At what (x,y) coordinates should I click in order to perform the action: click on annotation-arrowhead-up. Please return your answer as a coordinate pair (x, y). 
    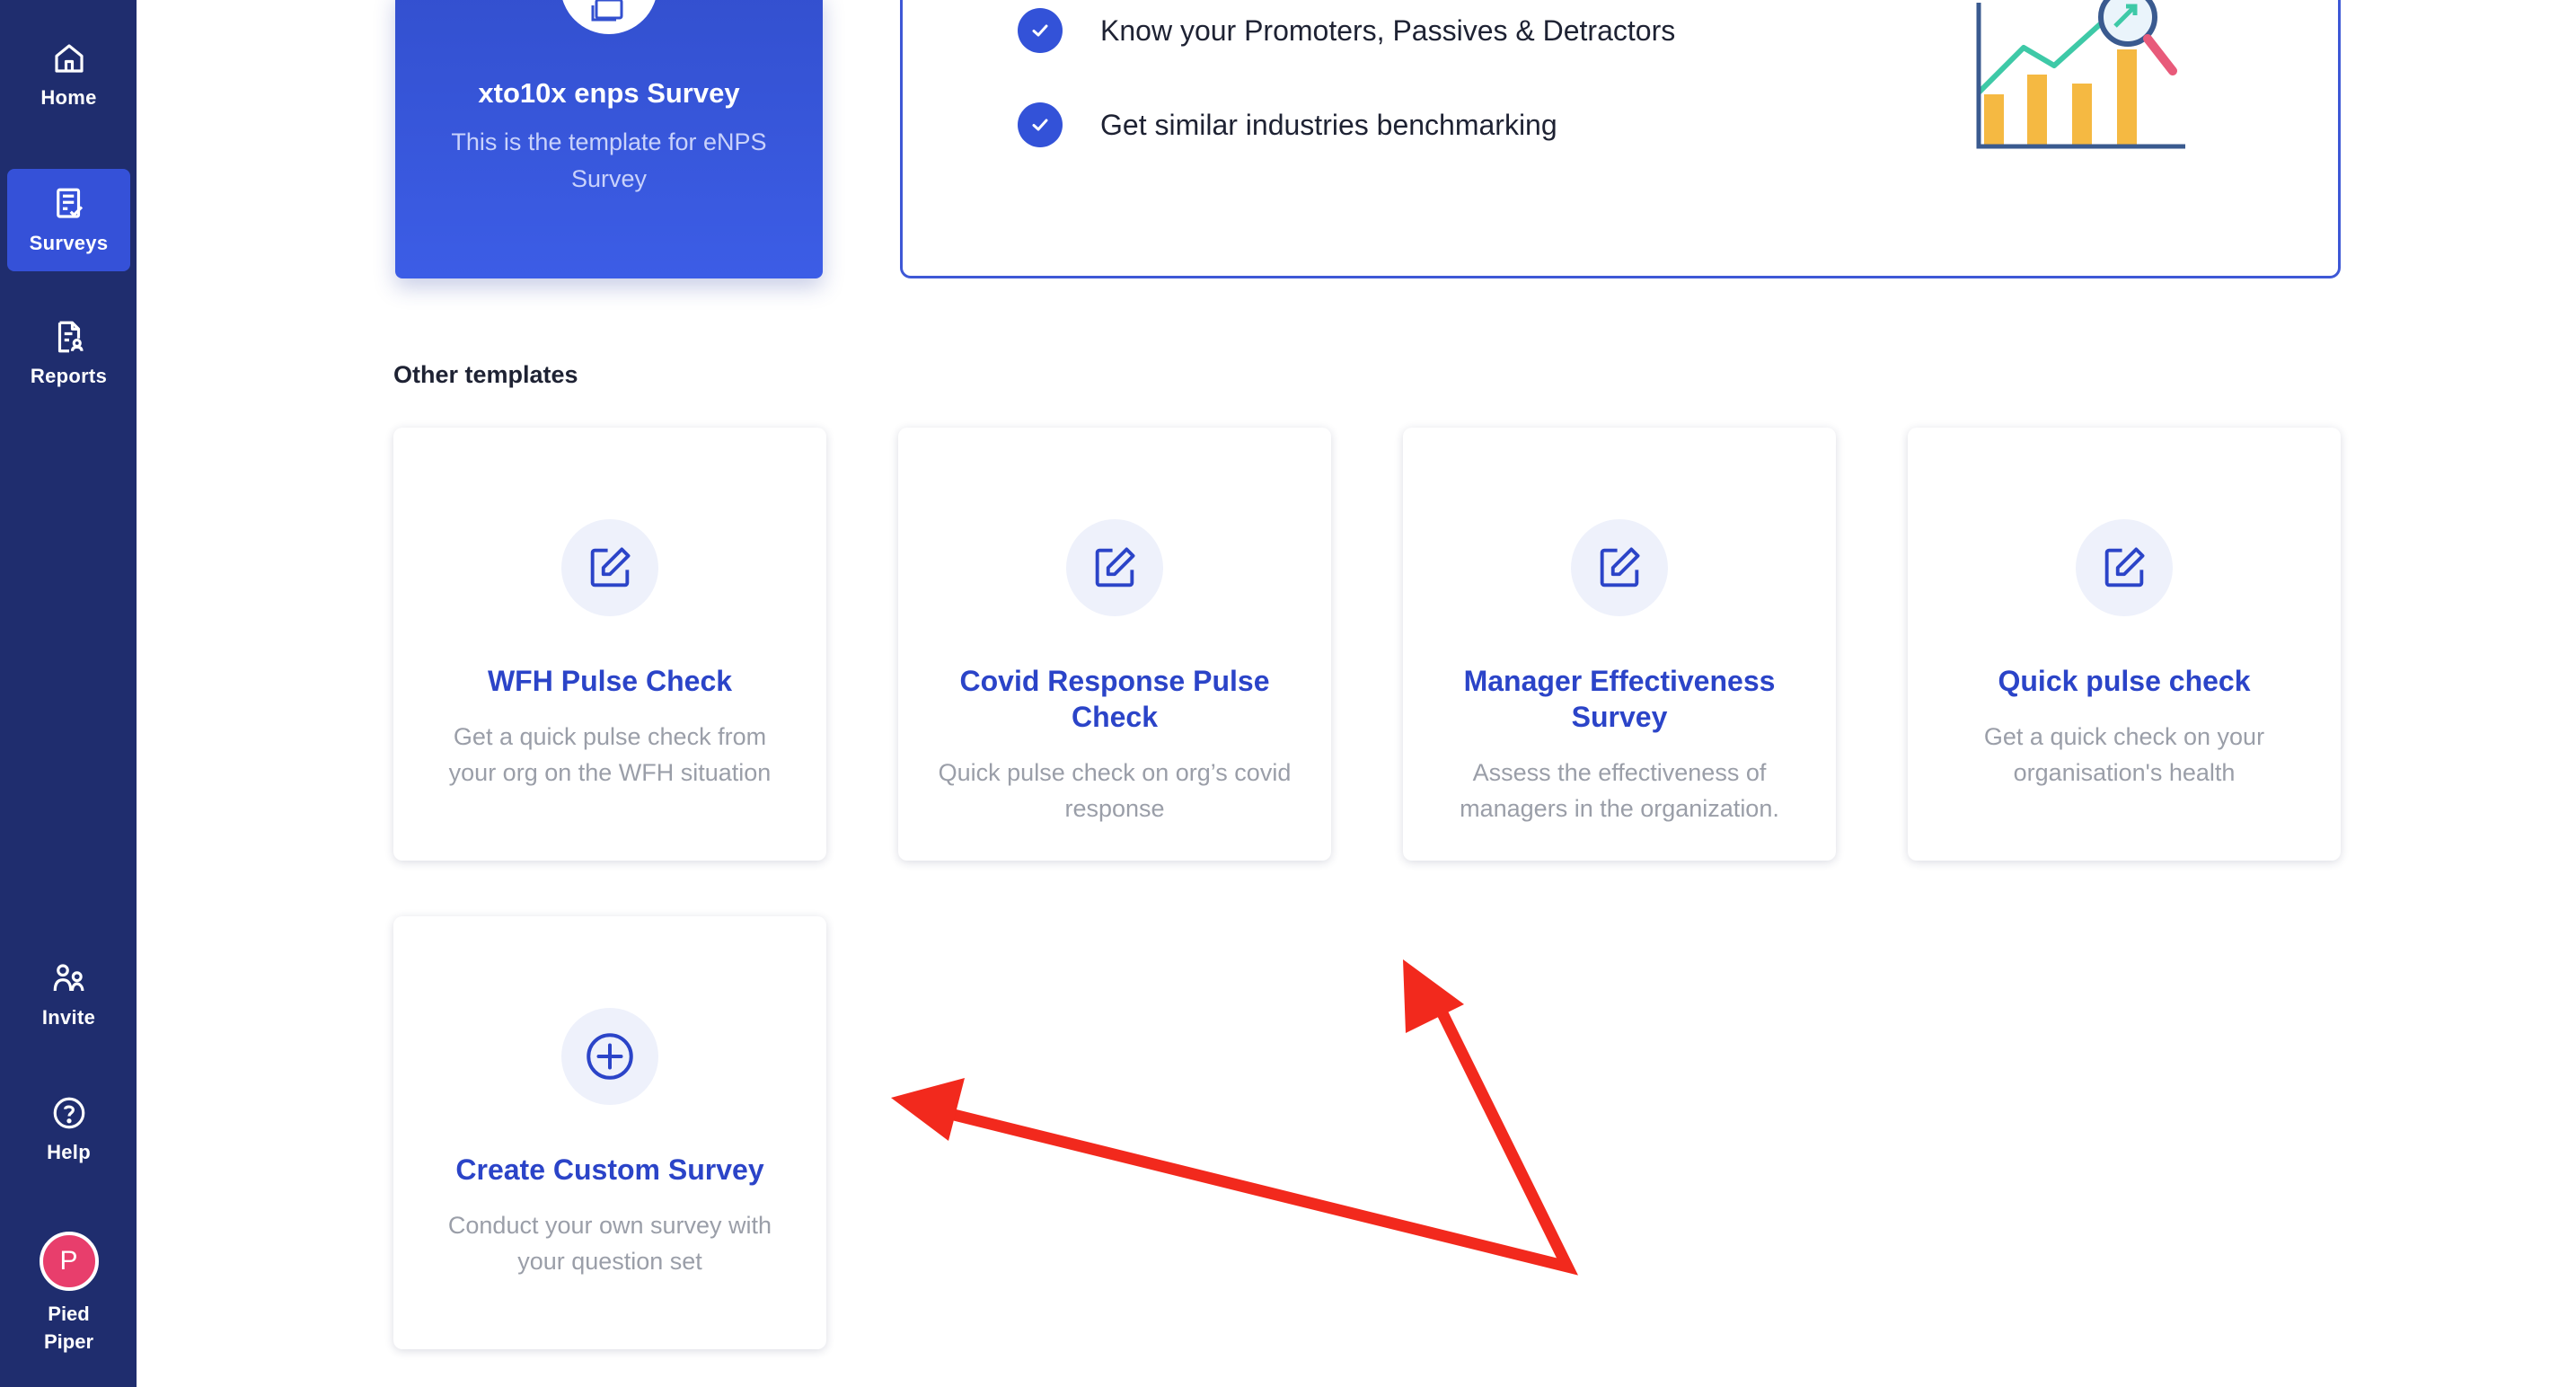
    Looking at the image, I should click on (1433, 996).